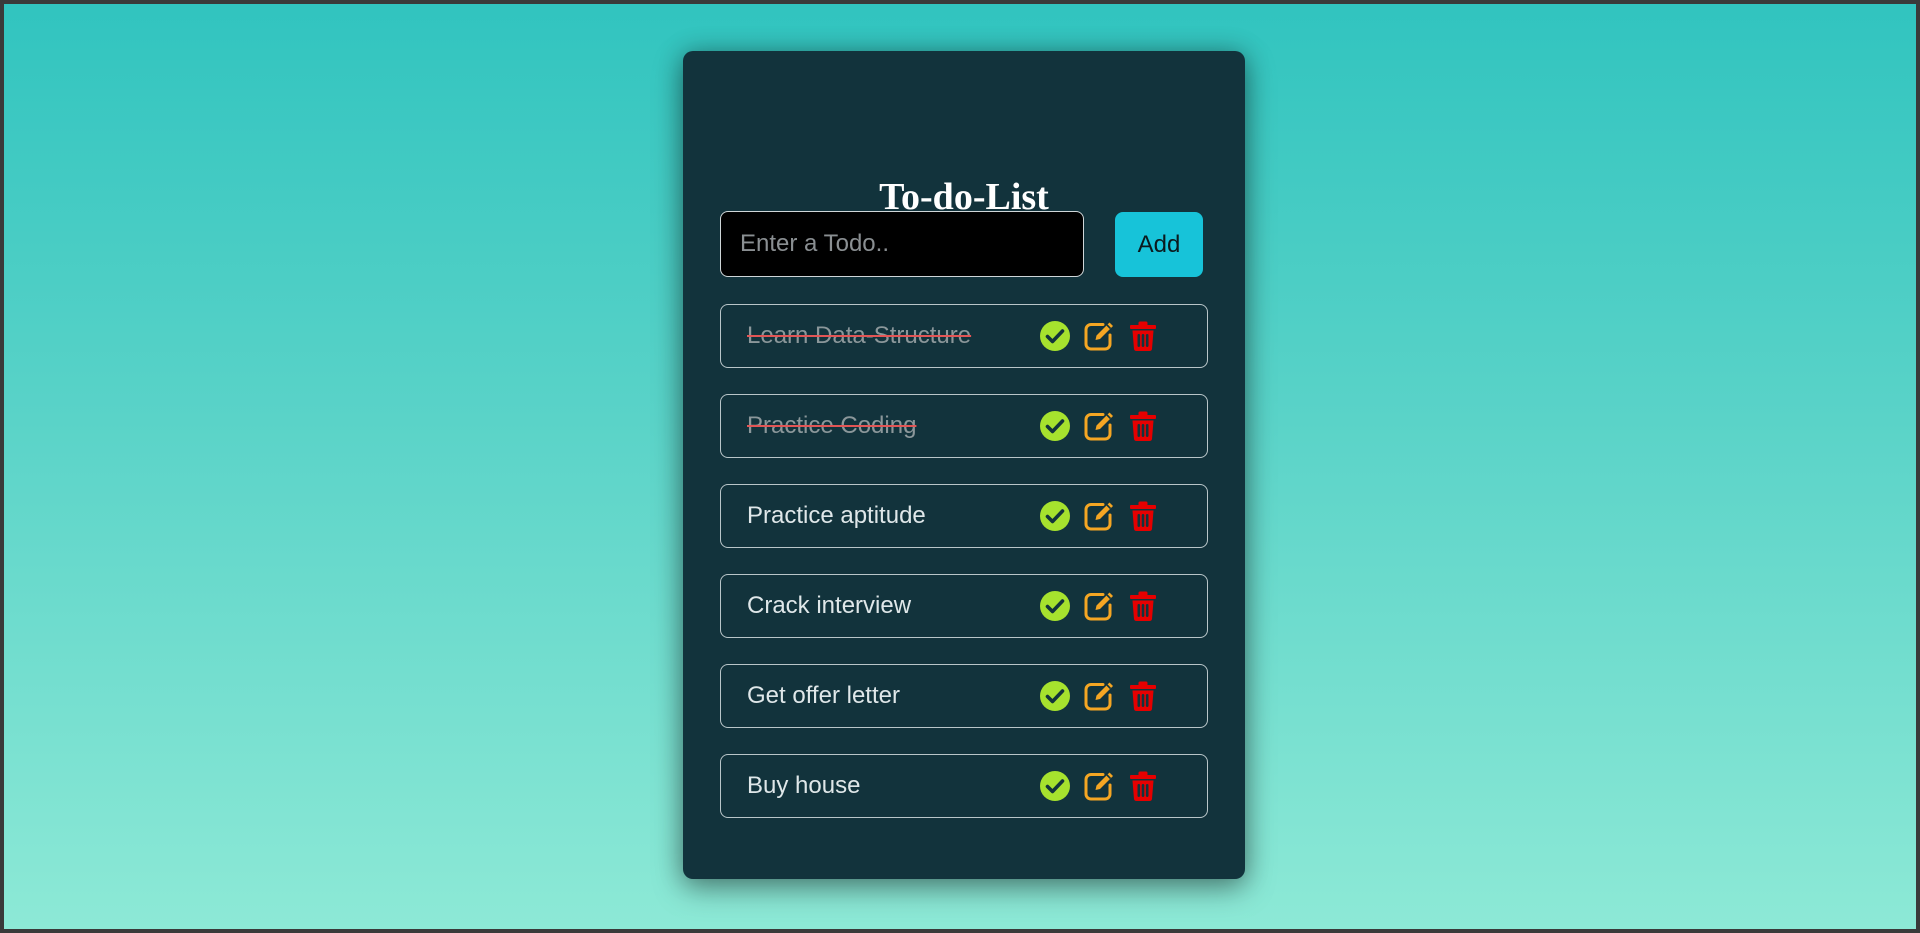  I want to click on todo-item: Learn Data-Structure, so click(964, 336).